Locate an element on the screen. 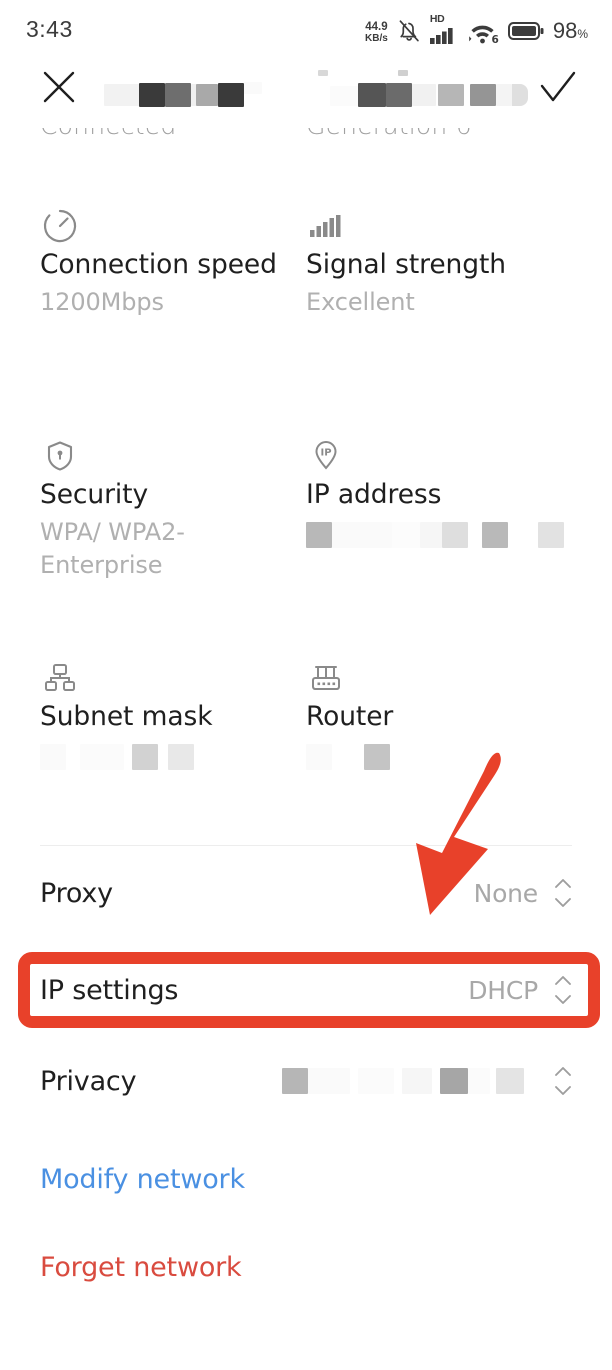  wifi-generation-label: 6 is located at coordinates (494, 39).